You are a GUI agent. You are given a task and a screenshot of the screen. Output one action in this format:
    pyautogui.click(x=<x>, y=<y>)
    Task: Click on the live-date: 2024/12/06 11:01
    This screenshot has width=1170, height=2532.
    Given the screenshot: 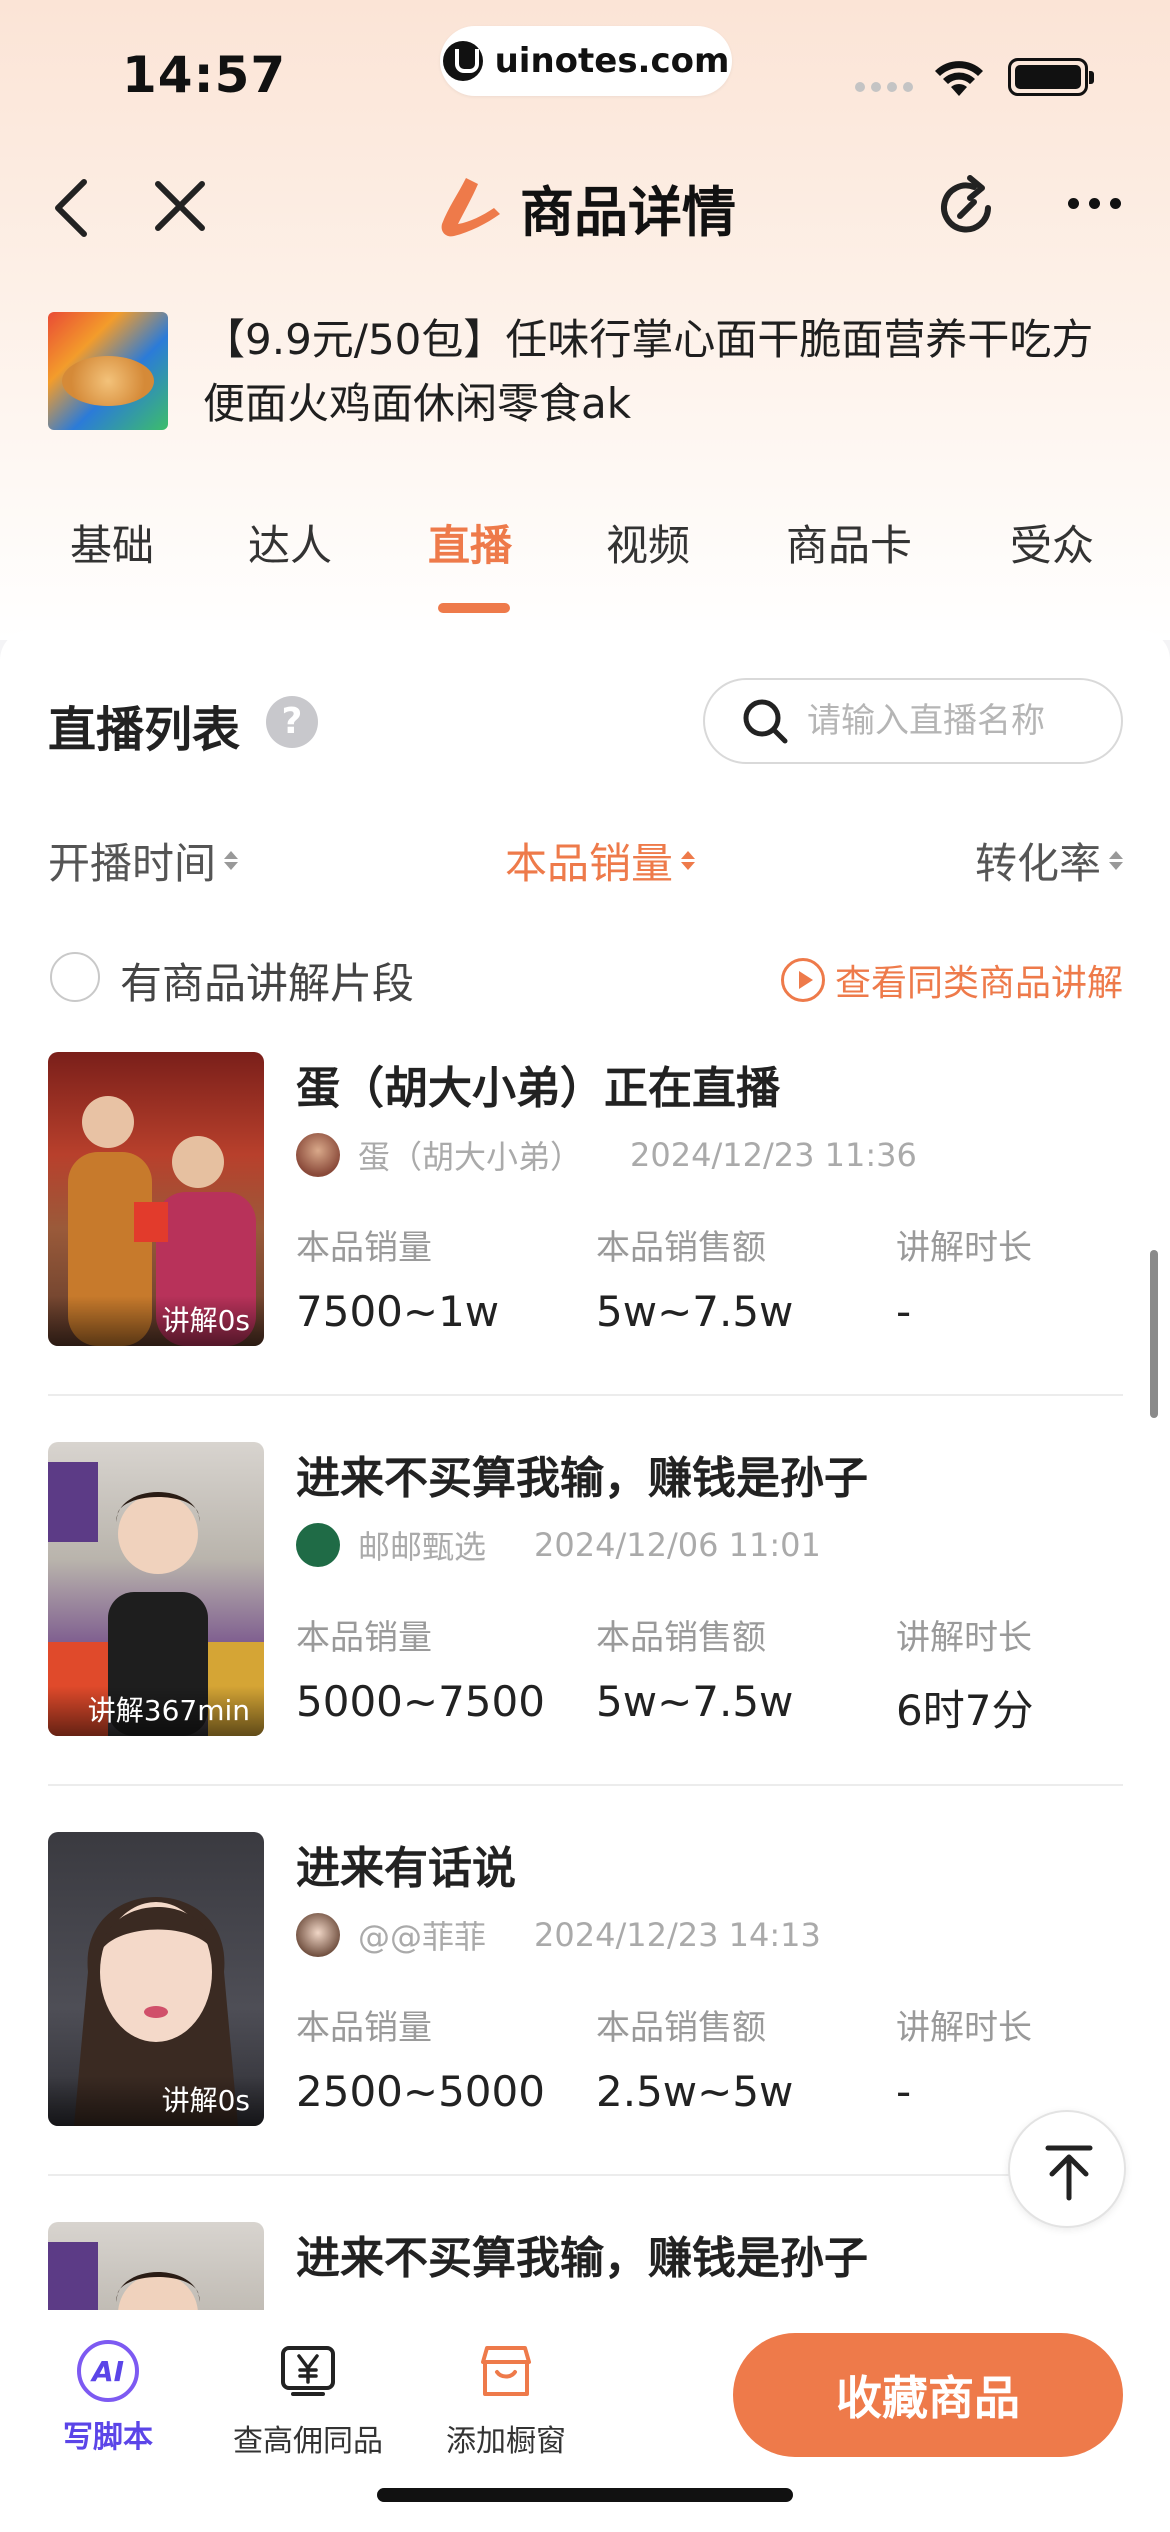 What is the action you would take?
    pyautogui.click(x=677, y=1545)
    